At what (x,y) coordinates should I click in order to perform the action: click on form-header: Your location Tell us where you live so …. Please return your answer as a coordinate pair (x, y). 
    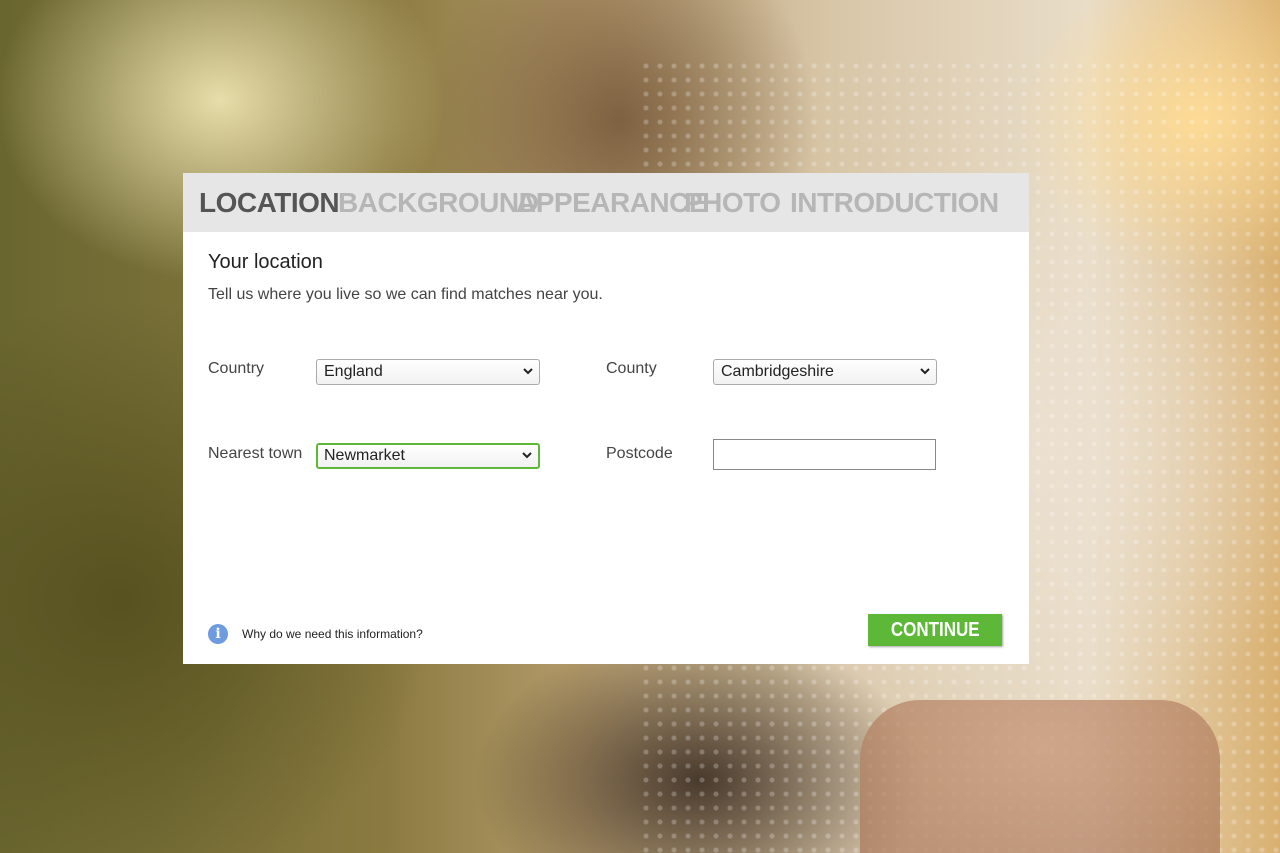
    Looking at the image, I should click on (606, 277).